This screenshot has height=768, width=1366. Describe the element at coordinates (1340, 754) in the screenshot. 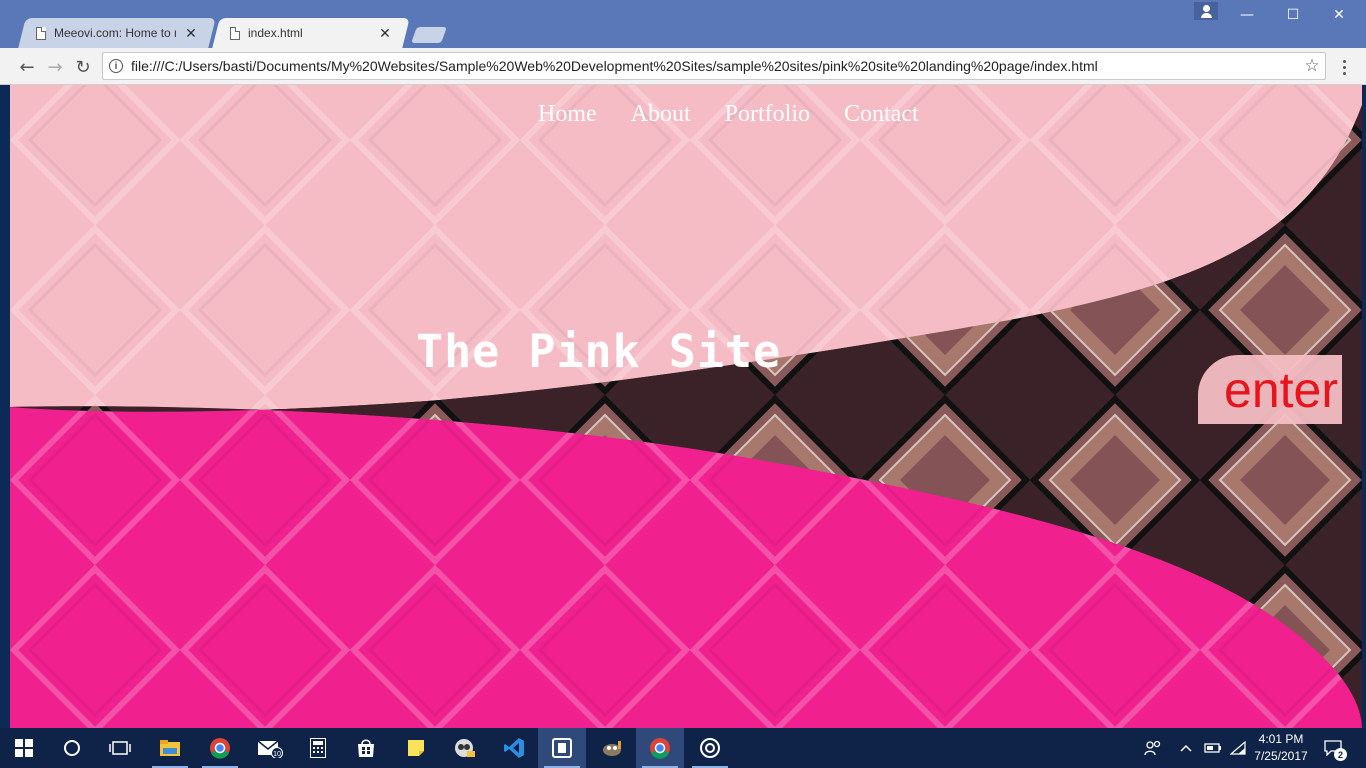

I see `notification-count-badge: 2` at that location.